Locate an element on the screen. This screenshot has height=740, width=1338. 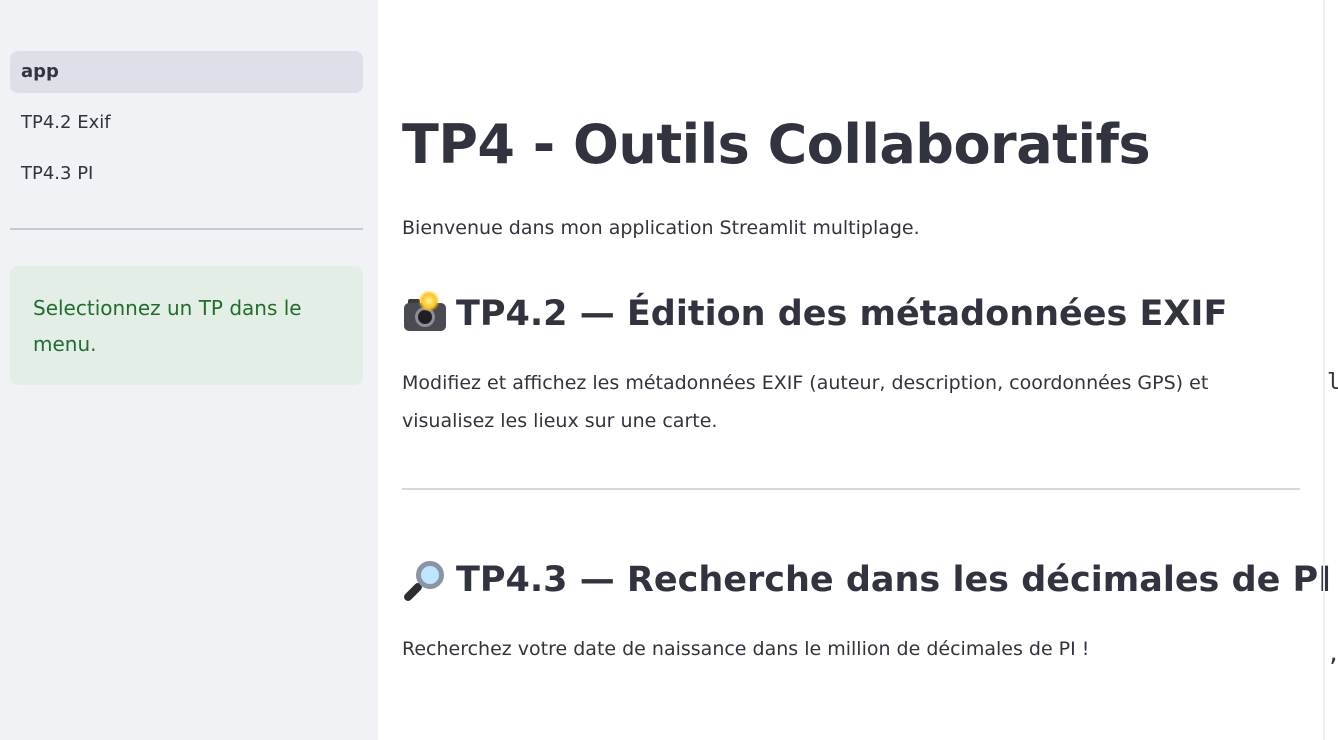
edge-text-fragment-bottom: , is located at coordinates (1332, 654).